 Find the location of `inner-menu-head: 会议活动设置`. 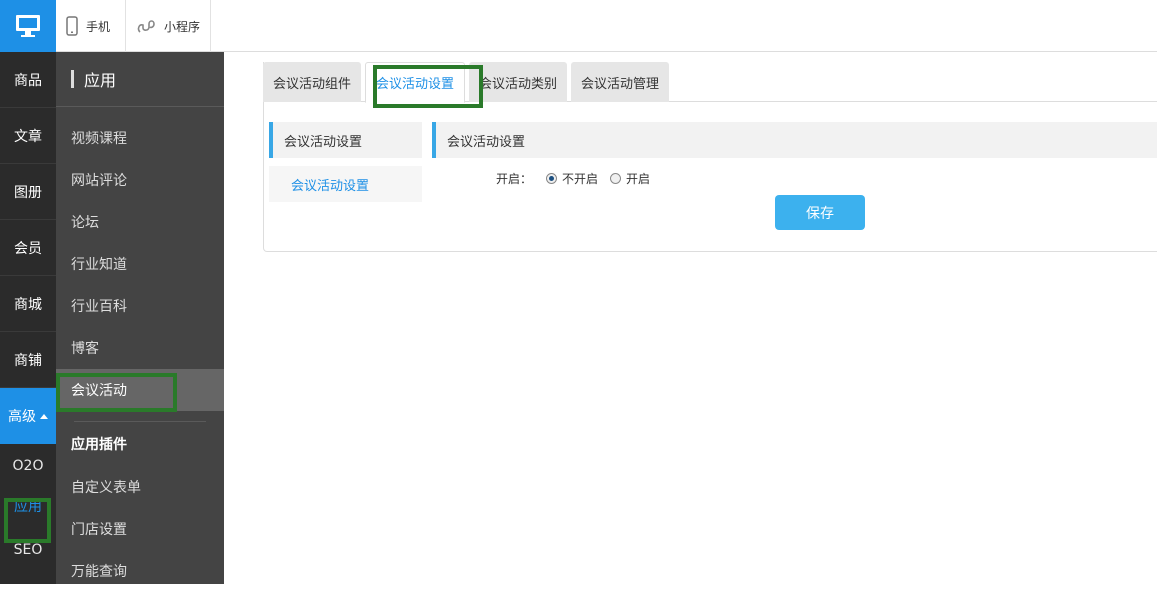

inner-menu-head: 会议活动设置 is located at coordinates (345, 140).